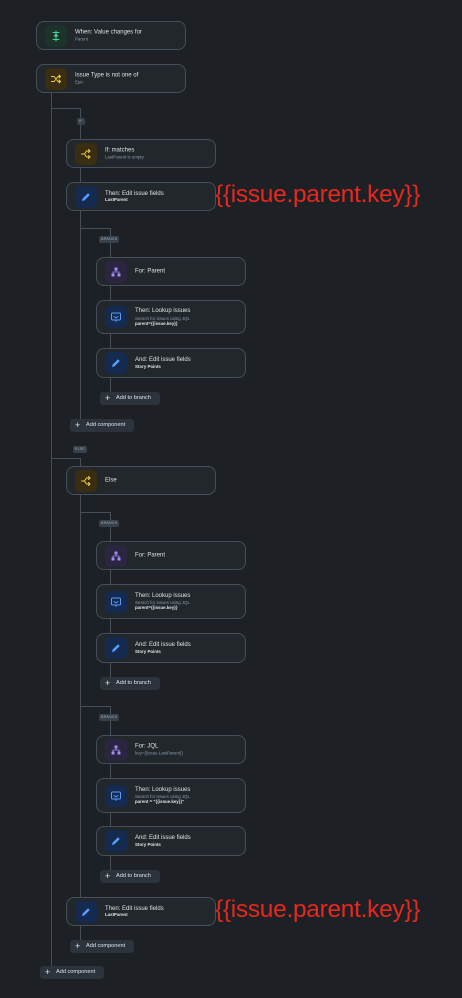 The width and height of the screenshot is (462, 998). Describe the element at coordinates (163, 838) in the screenshot. I see `branch3-edit-title: And: Edit issue fields` at that location.